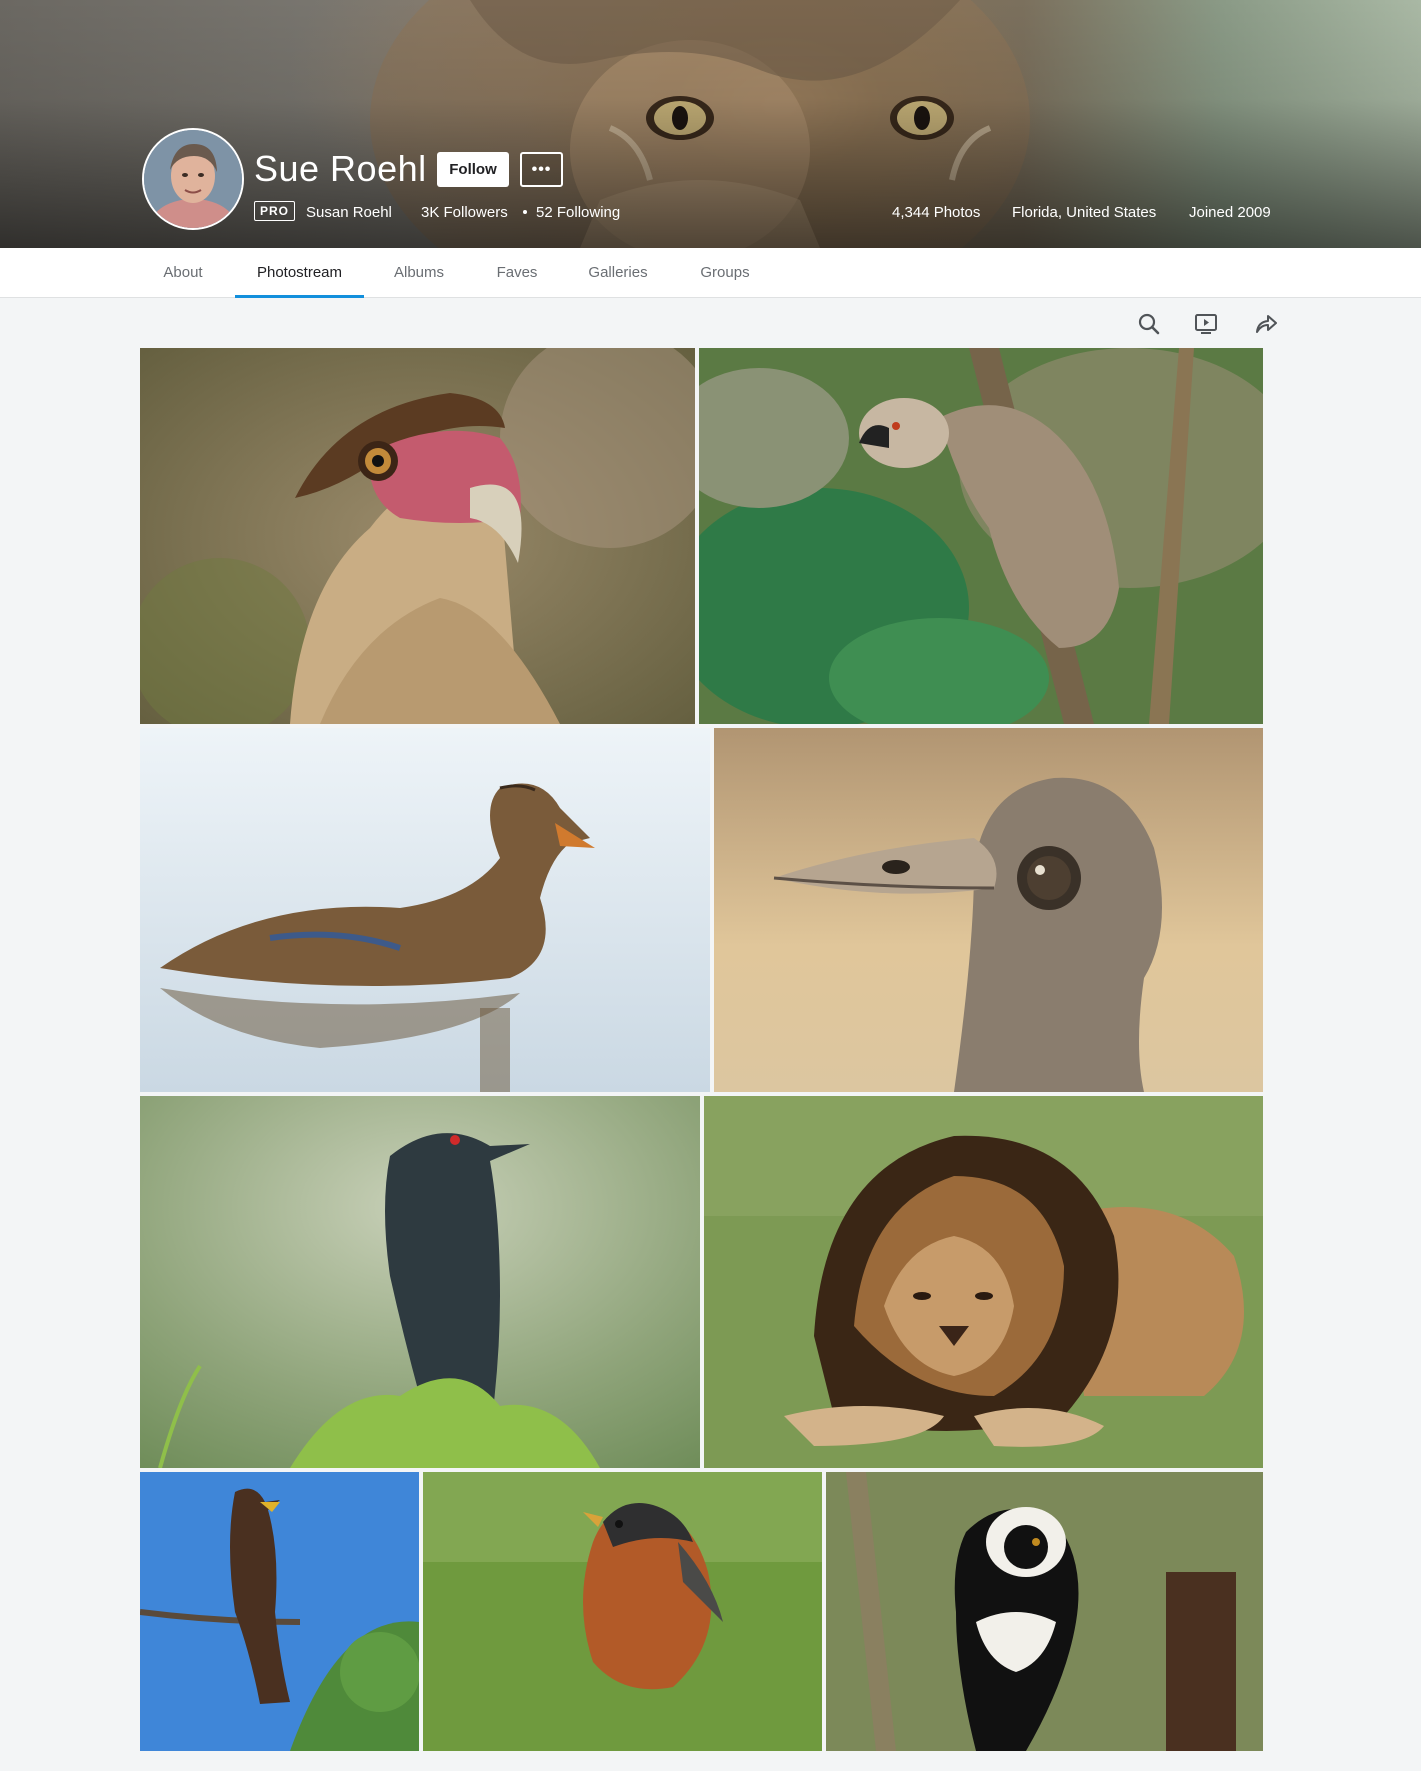 The width and height of the screenshot is (1421, 1771). What do you see at coordinates (464, 212) in the screenshot?
I see `followers-link: 3K Followers` at bounding box center [464, 212].